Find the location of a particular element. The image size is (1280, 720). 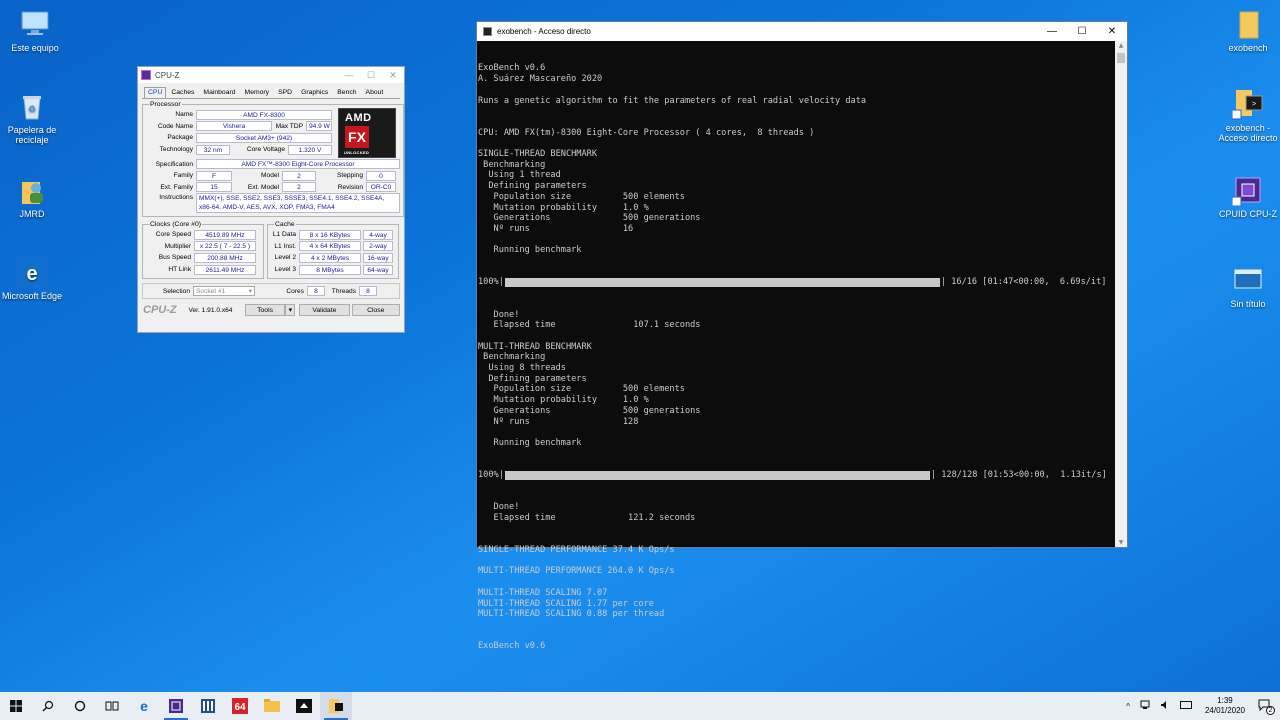

amd-fx-logo: AMD FX UNLOCKED is located at coordinates (367, 133).